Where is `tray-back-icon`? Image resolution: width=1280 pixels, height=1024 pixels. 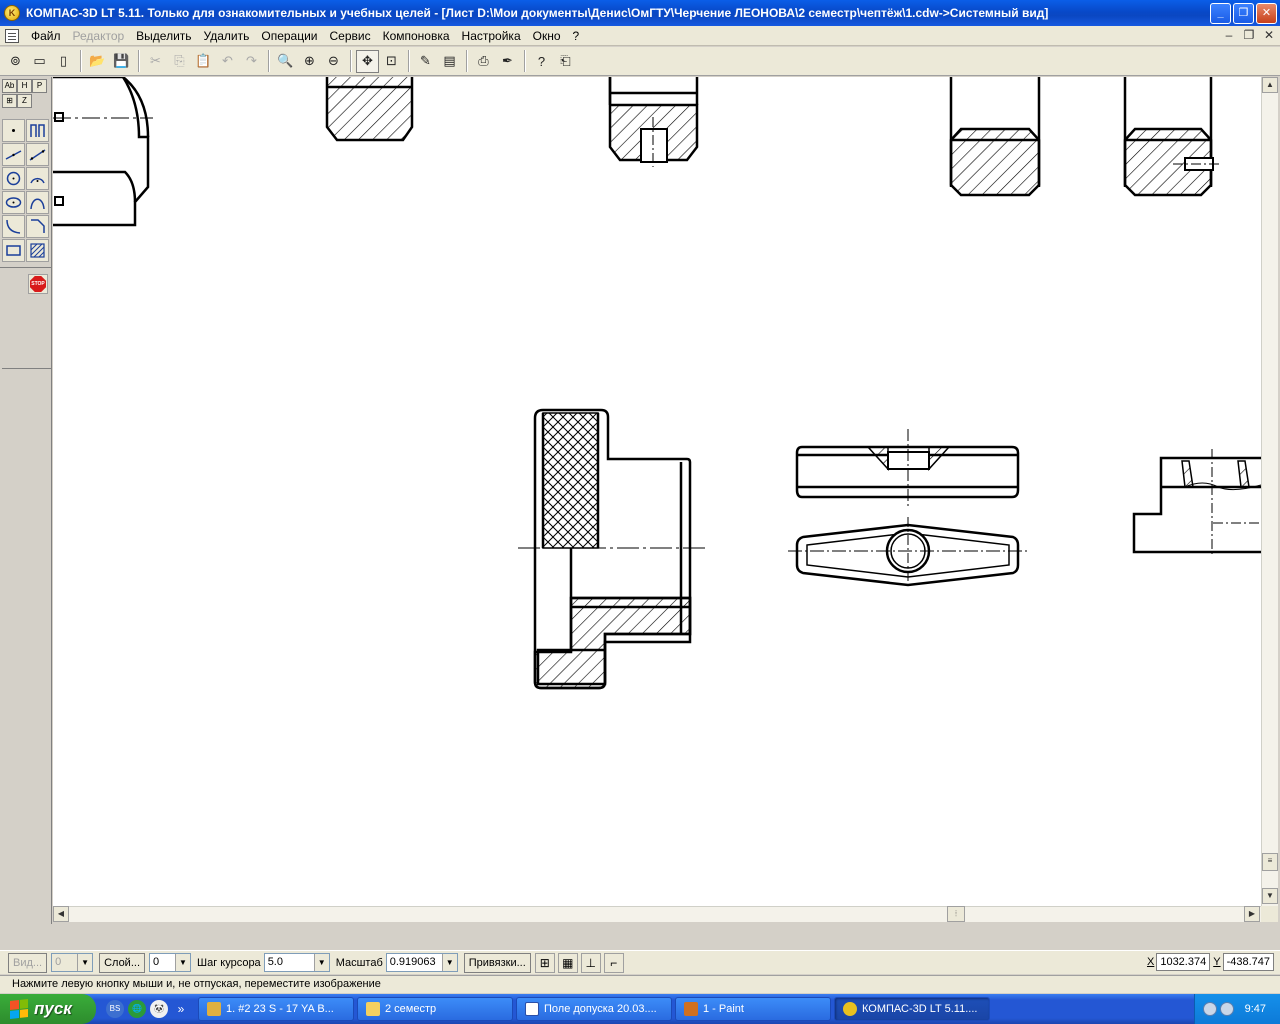
tray-back-icon is located at coordinates (1210, 1009).